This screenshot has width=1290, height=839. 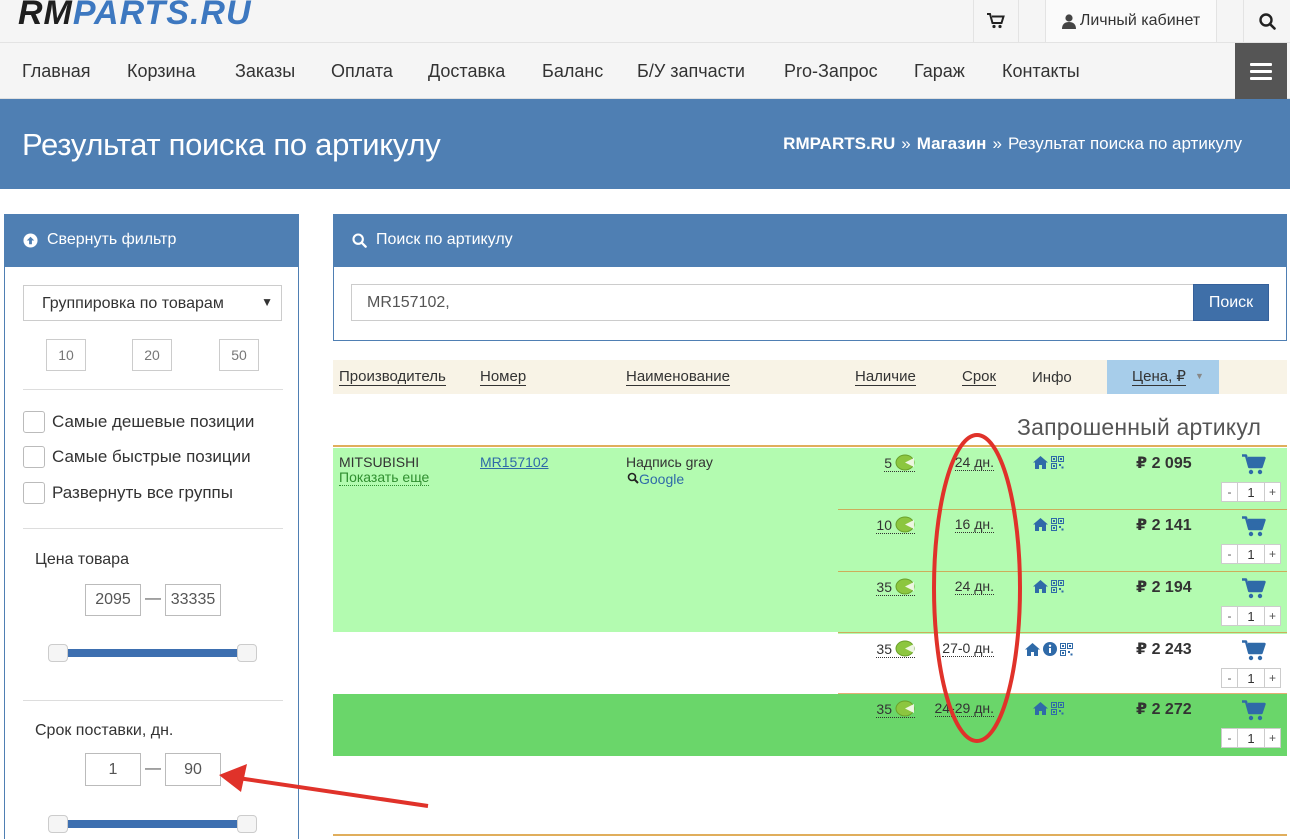 What do you see at coordinates (466, 71) in the screenshot?
I see `nav-item-delivery: Доставка` at bounding box center [466, 71].